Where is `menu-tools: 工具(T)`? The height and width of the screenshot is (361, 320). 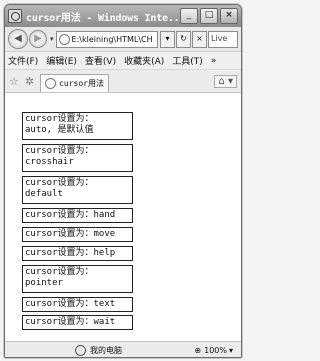
menu-tools: 工具(T) is located at coordinates (187, 60).